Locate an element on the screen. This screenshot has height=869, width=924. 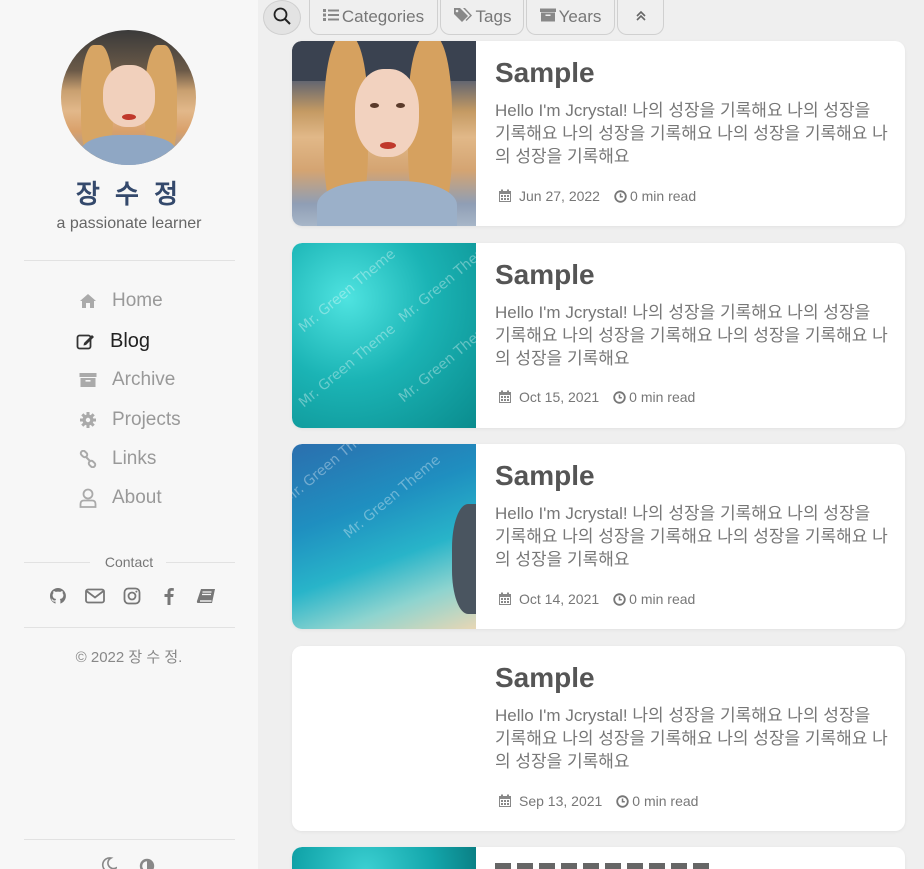
site-name: 장 수 정 is located at coordinates (129, 192).